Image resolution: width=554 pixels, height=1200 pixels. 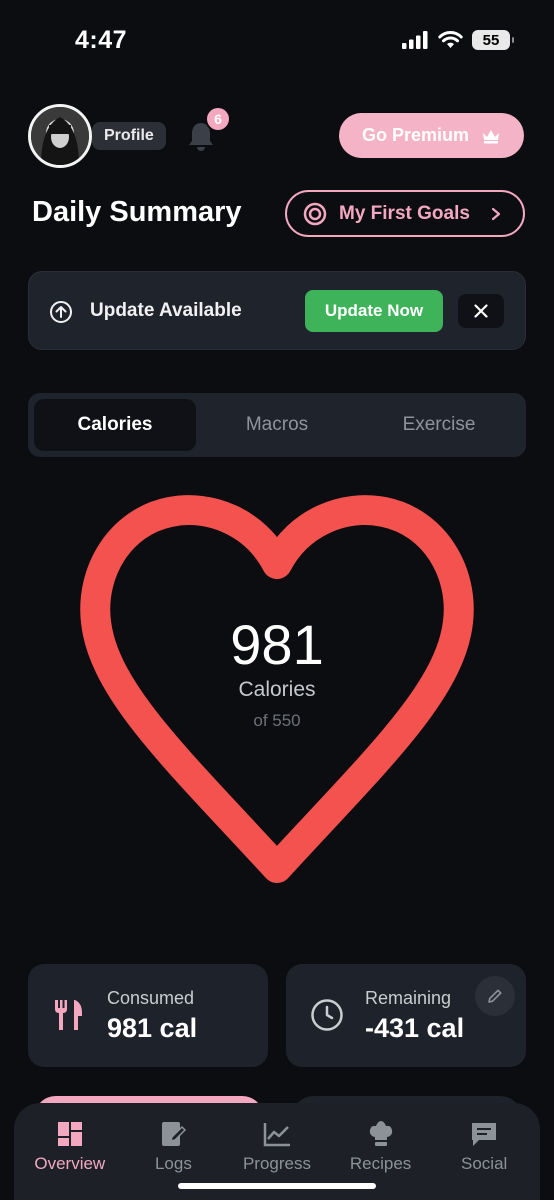 I want to click on update-now-button: Update Now, so click(x=374, y=311).